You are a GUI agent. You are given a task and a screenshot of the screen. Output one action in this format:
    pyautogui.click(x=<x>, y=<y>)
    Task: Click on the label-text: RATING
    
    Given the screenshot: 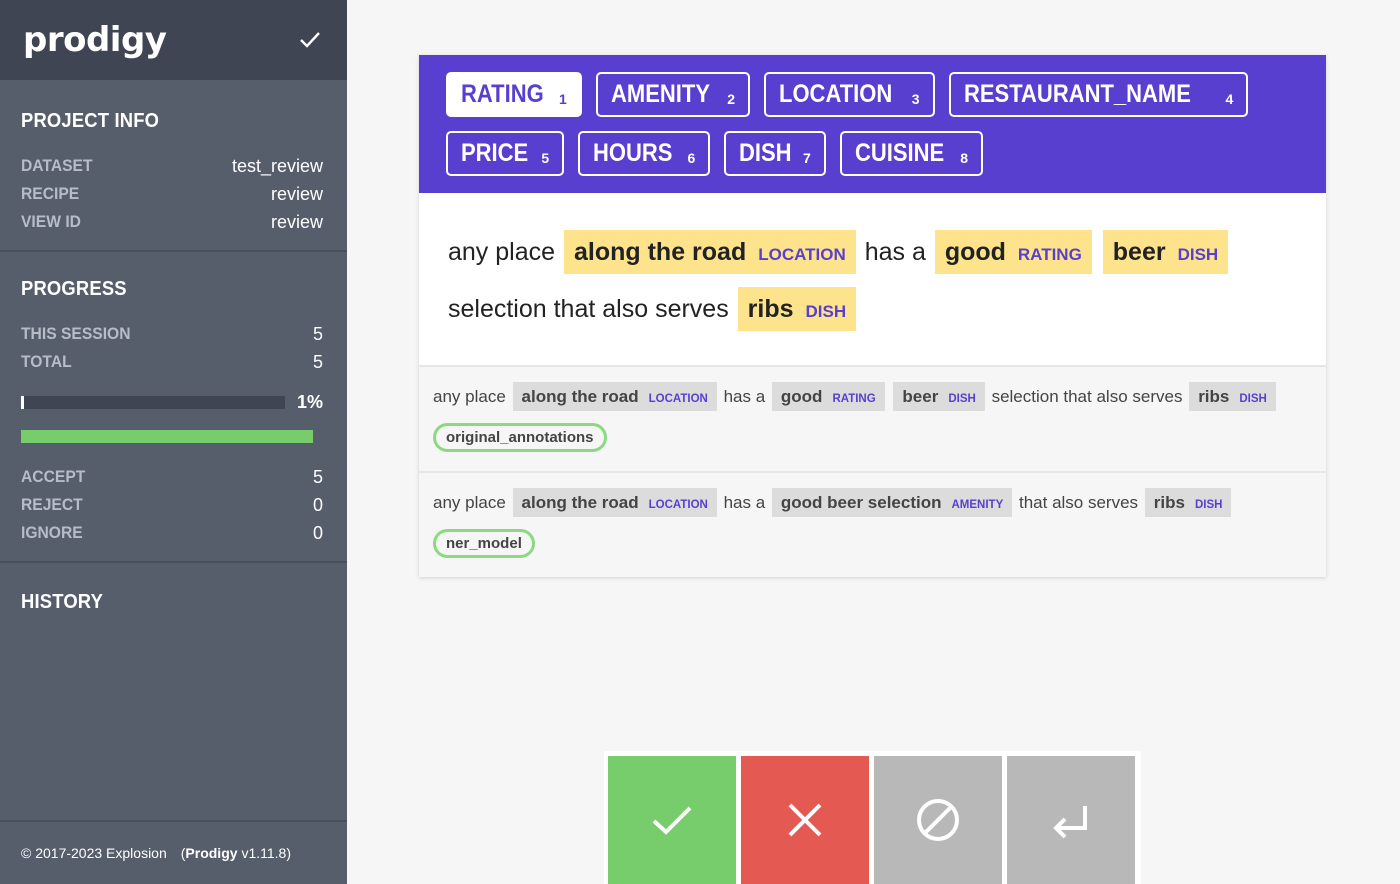 What is the action you would take?
    pyautogui.click(x=502, y=94)
    